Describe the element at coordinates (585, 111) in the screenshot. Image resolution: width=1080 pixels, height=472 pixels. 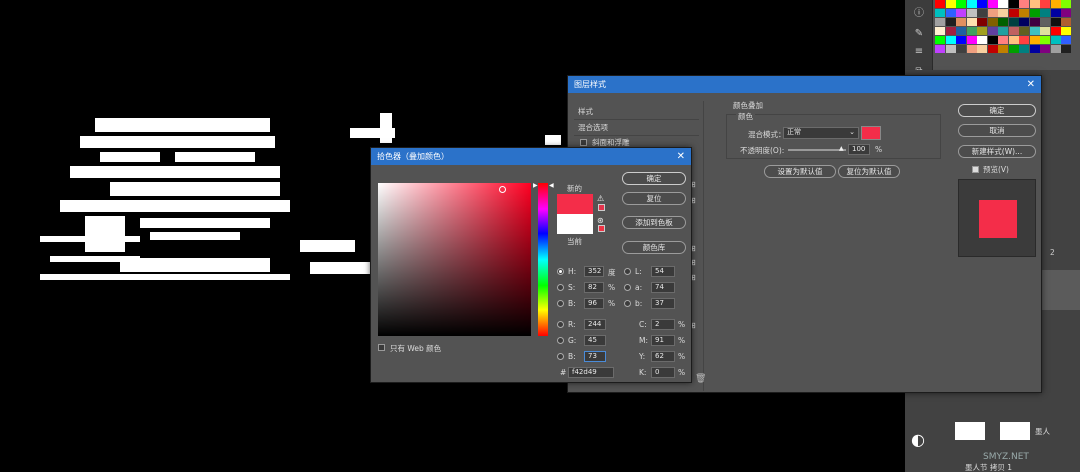
I see `list-item-styles: 样式` at that location.